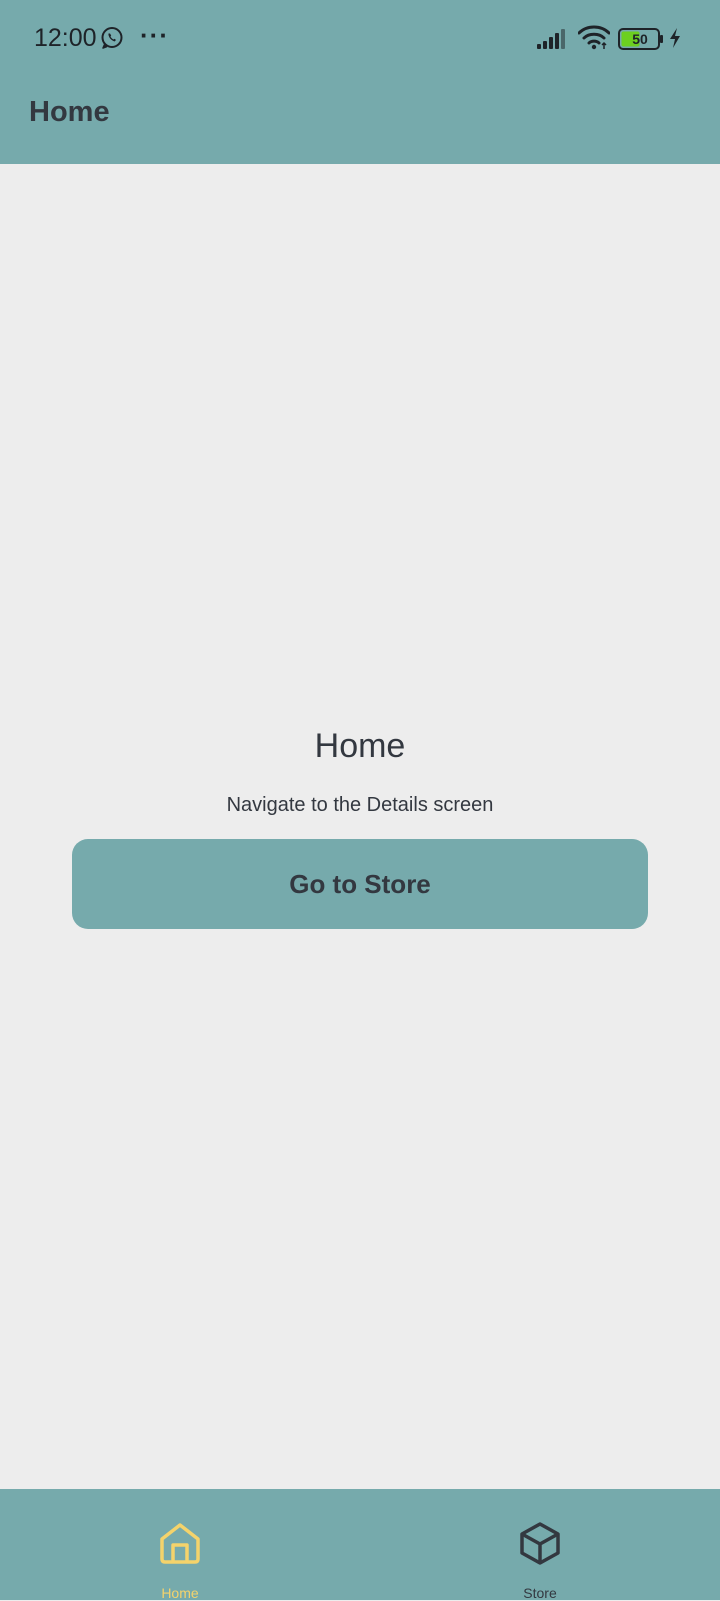  Describe the element at coordinates (180, 1593) in the screenshot. I see `tab-home-label: Home` at that location.